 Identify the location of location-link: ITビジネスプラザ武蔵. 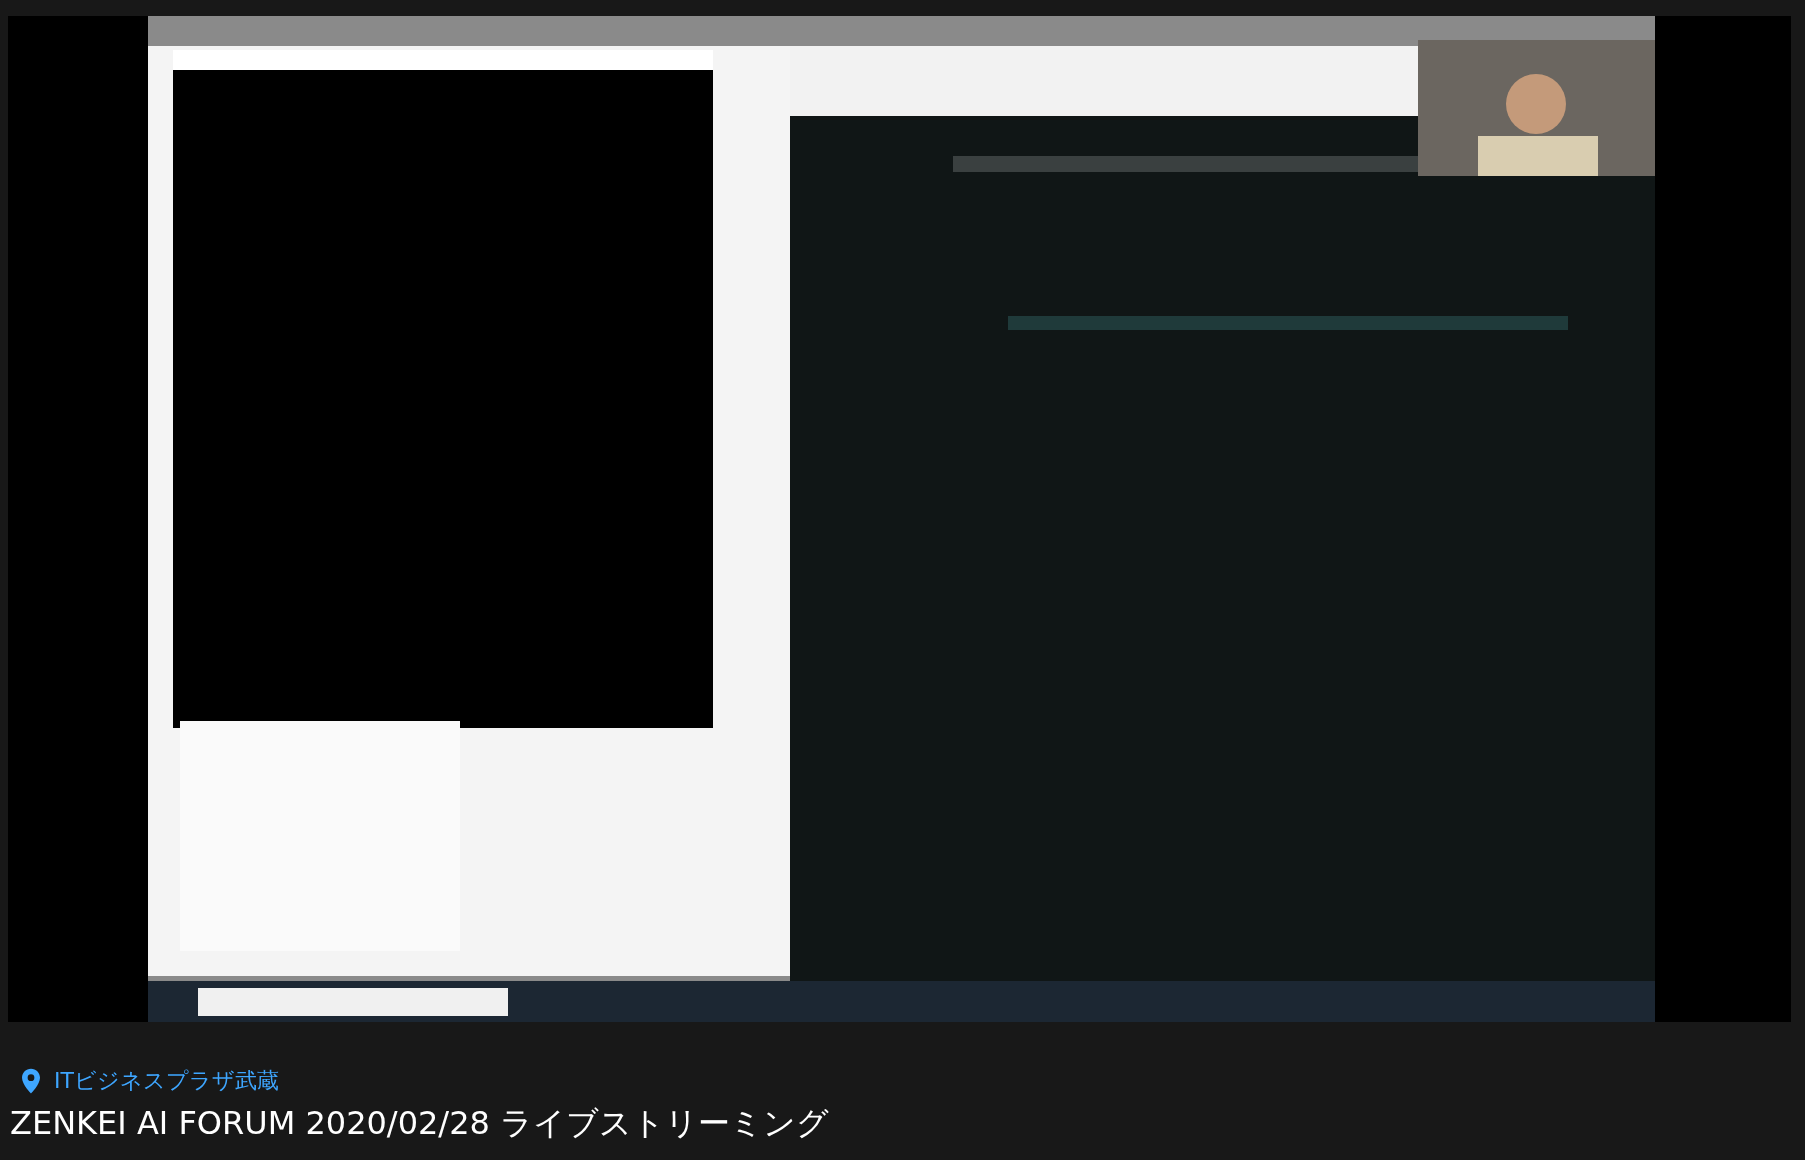
(166, 1081).